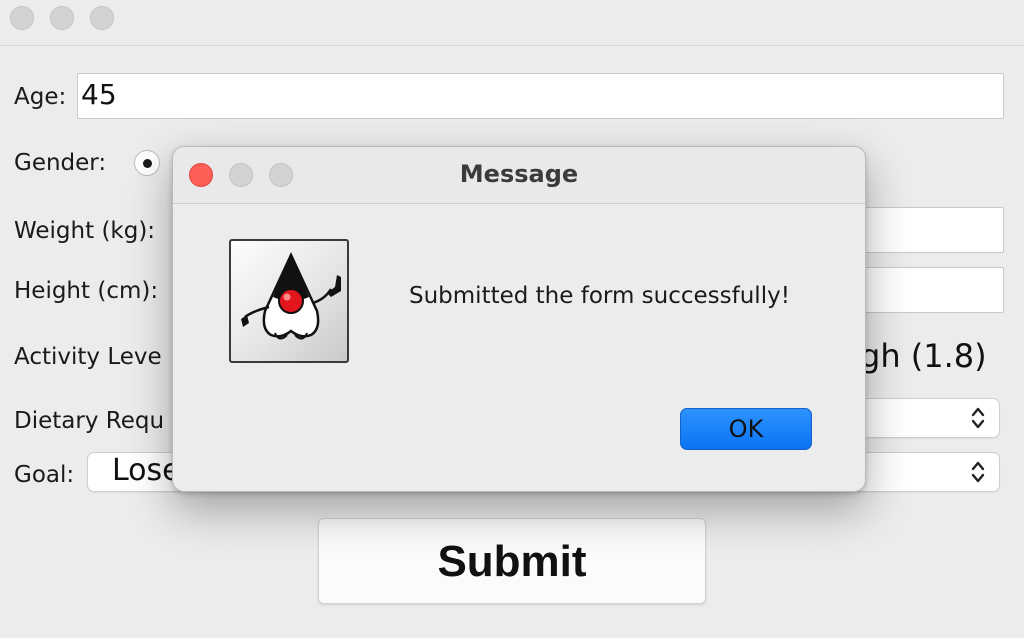  Describe the element at coordinates (40, 97) in the screenshot. I see `age-label: Age:` at that location.